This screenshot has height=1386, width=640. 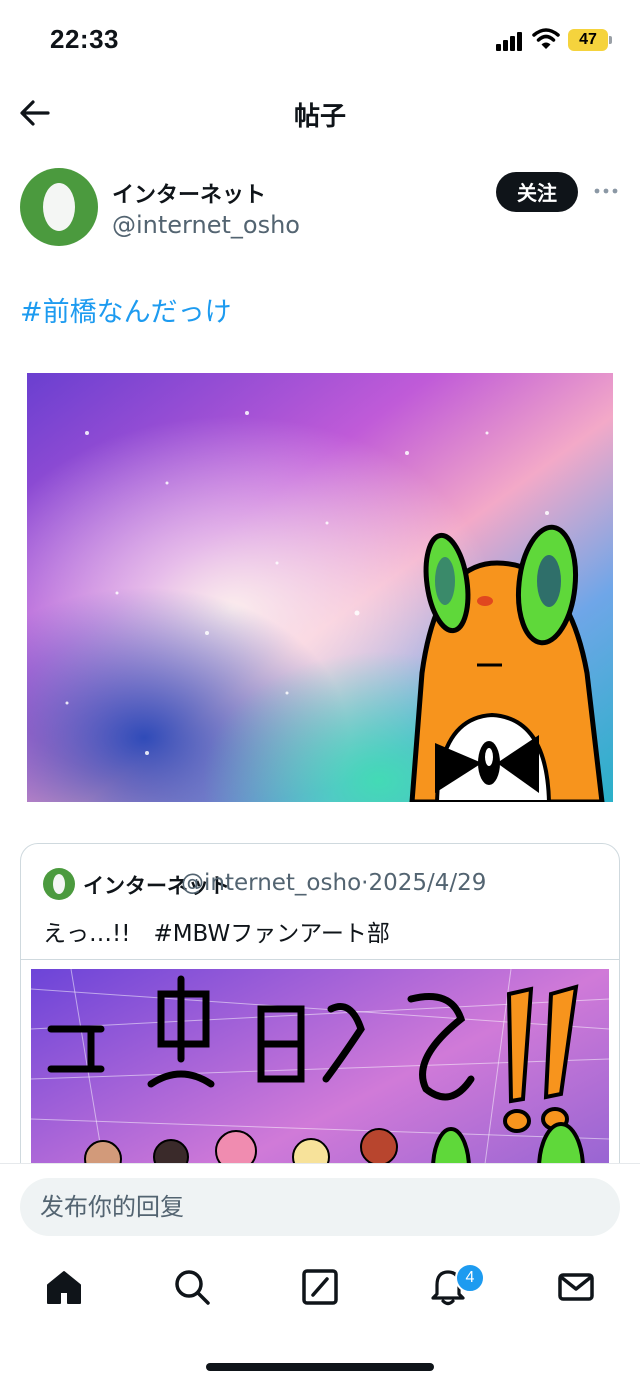 What do you see at coordinates (192, 1287) in the screenshot?
I see `search-icon` at bounding box center [192, 1287].